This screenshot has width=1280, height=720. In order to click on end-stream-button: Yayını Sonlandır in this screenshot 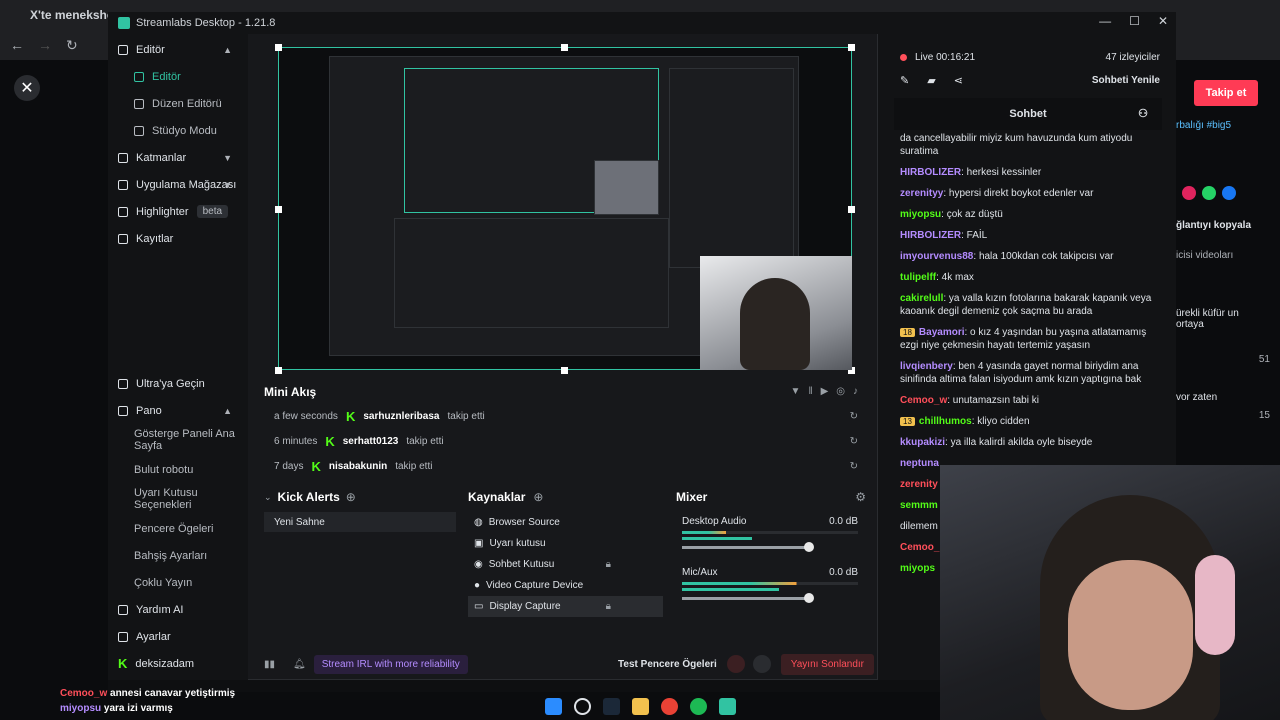, I will do `click(827, 664)`.